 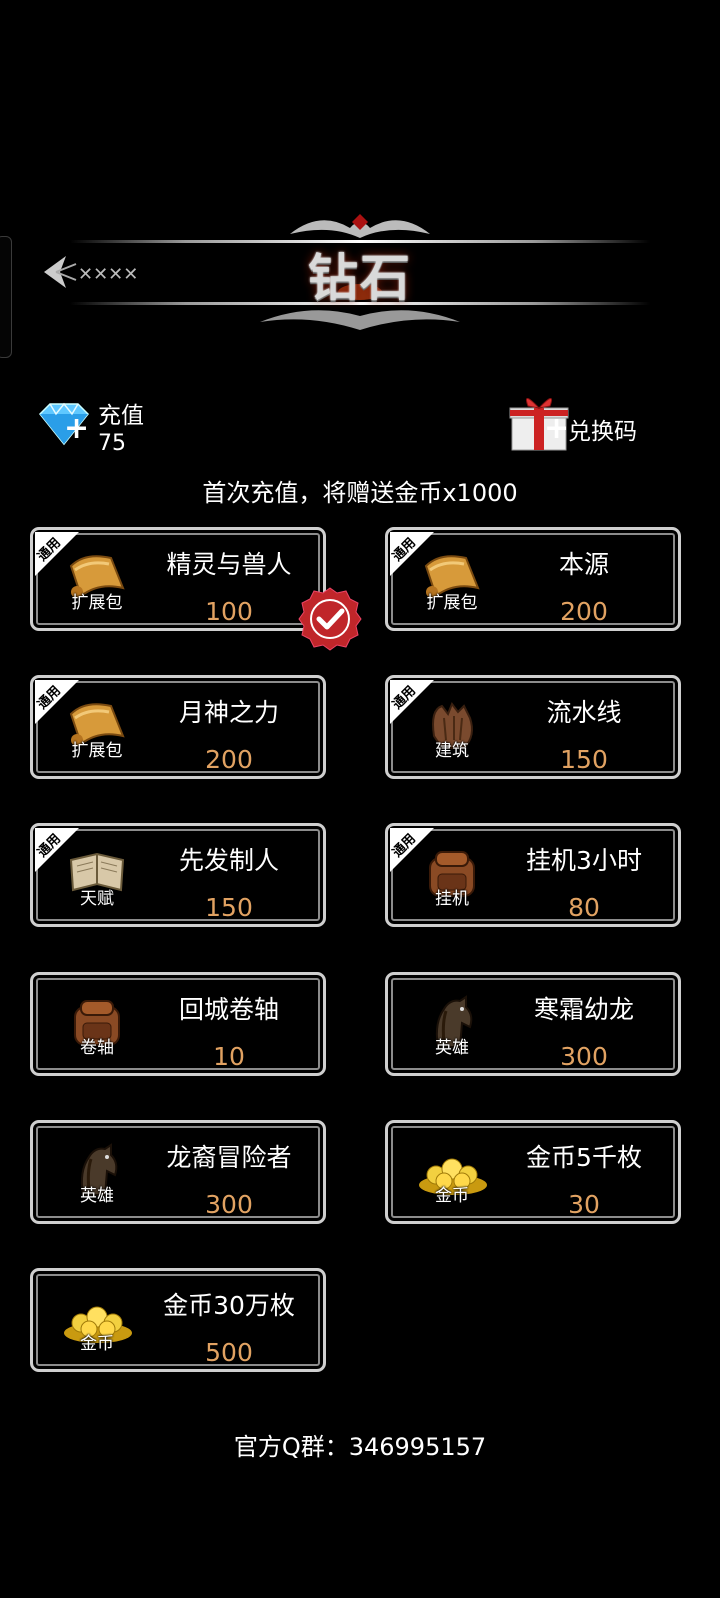 What do you see at coordinates (330, 619) in the screenshot?
I see `selected-check-badge` at bounding box center [330, 619].